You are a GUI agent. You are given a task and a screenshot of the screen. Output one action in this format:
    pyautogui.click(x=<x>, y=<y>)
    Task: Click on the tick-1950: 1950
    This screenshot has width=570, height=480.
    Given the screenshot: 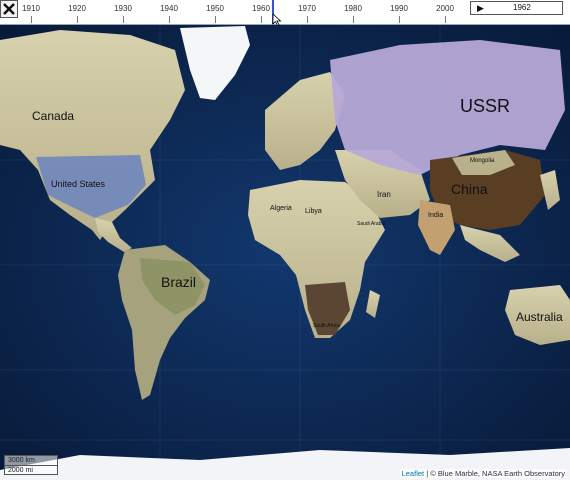 What is the action you would take?
    pyautogui.click(x=215, y=8)
    